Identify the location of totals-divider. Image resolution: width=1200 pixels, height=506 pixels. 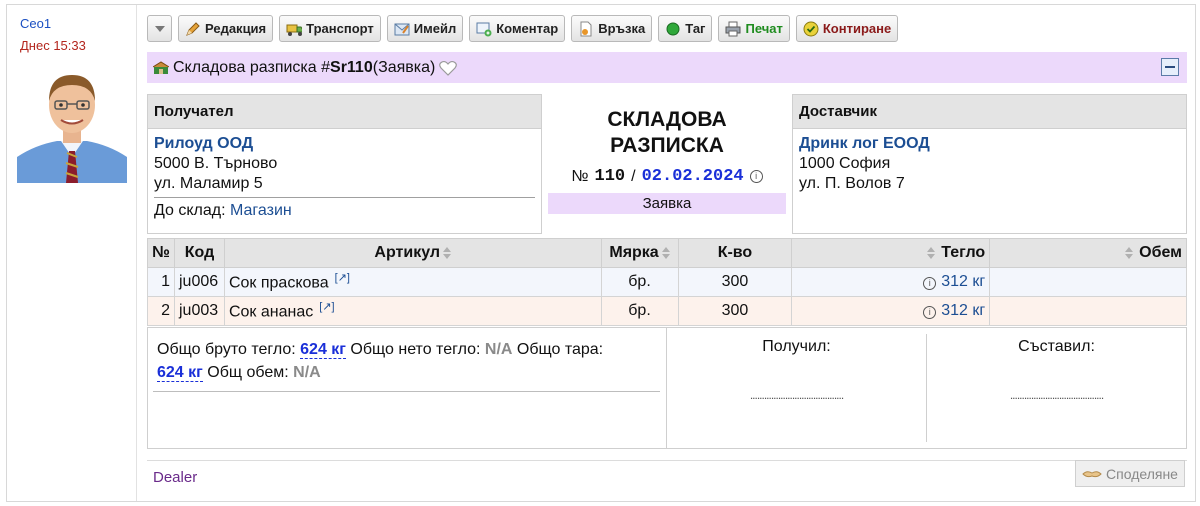
(406, 391).